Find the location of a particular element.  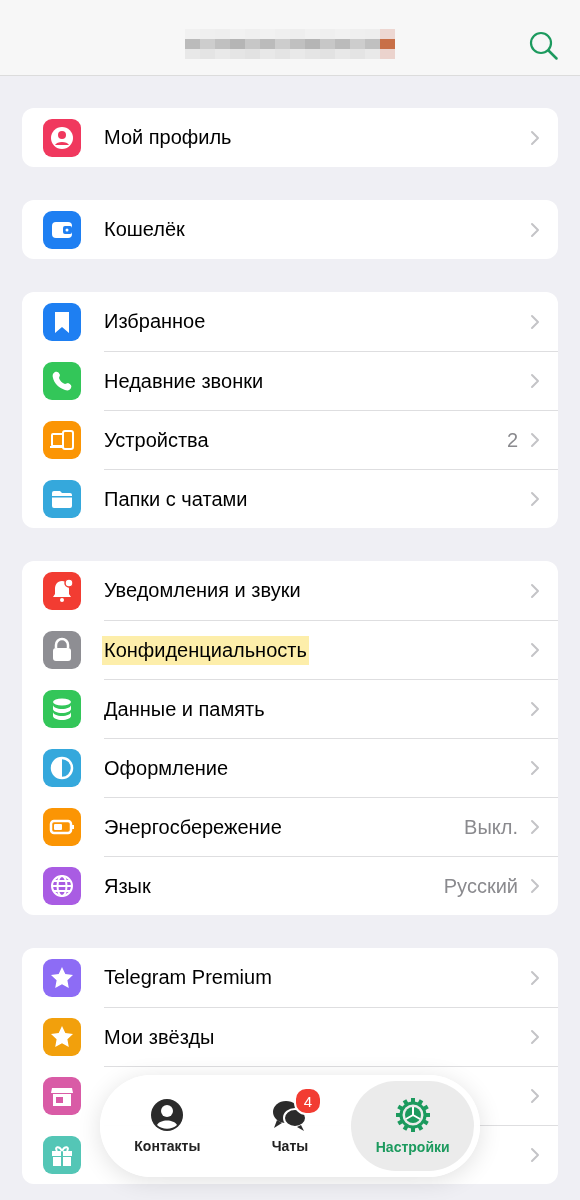

menu-item-label: Устройства is located at coordinates (156, 440).